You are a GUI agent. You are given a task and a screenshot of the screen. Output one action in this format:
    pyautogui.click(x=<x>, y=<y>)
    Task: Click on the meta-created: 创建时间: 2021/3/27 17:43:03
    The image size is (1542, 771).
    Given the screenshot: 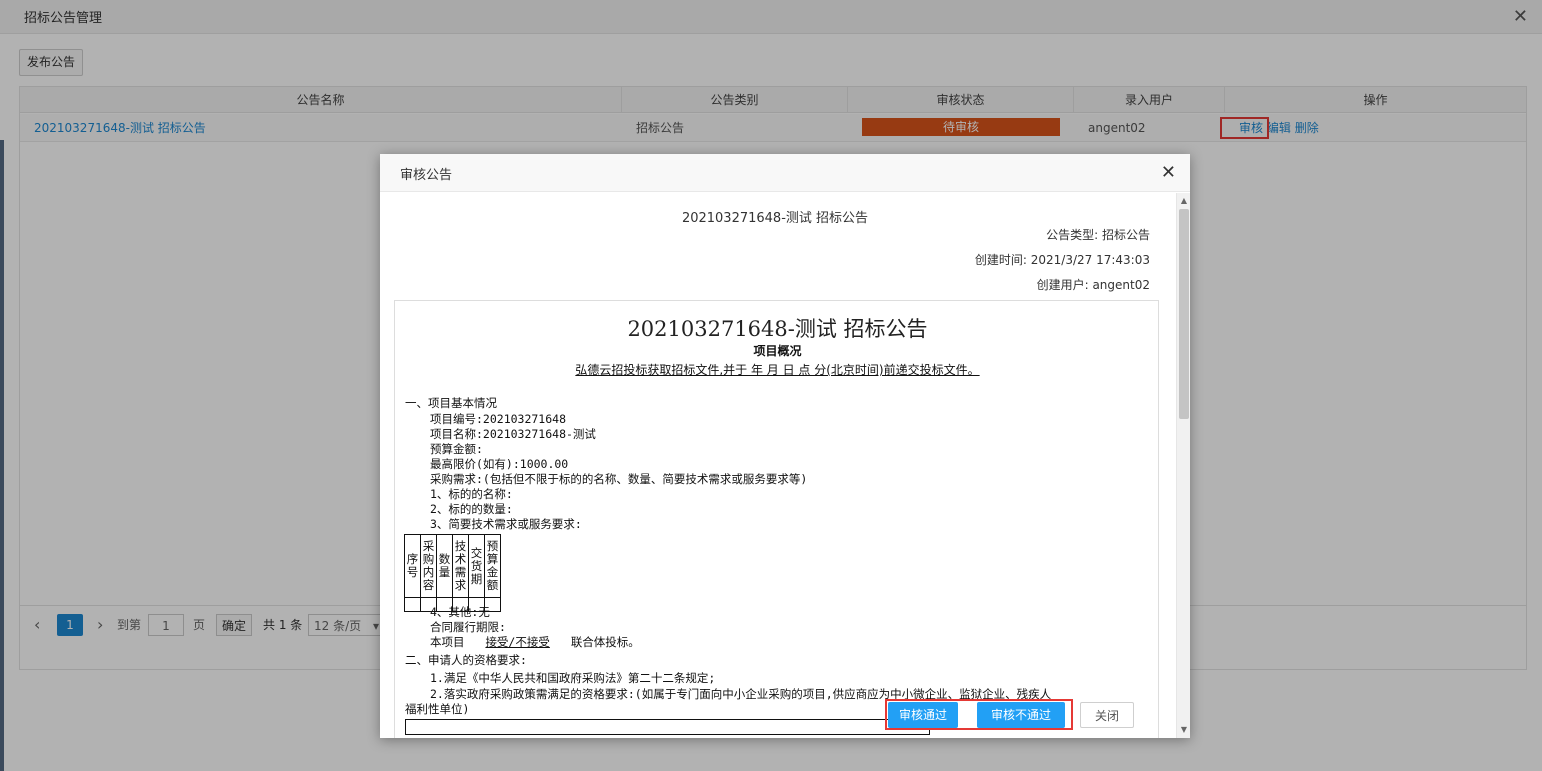 What is the action you would take?
    pyautogui.click(x=1062, y=259)
    